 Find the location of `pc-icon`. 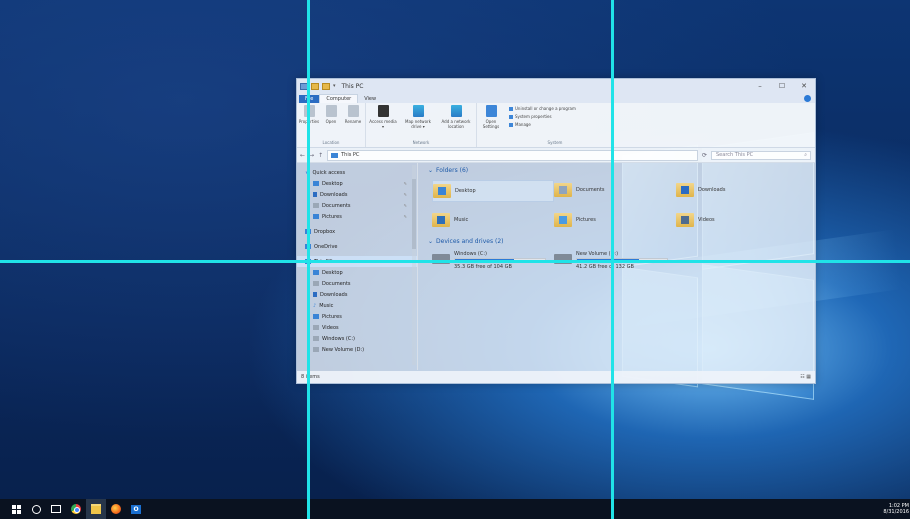

pc-icon is located at coordinates (335, 155).